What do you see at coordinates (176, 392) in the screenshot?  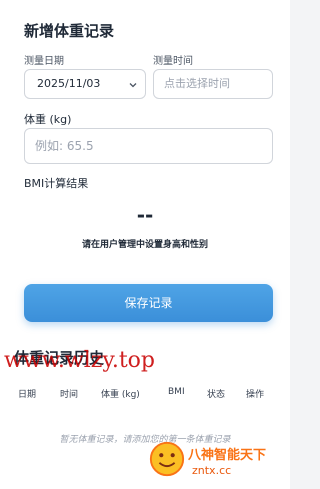 I see `column-header-bmi: BMI` at bounding box center [176, 392].